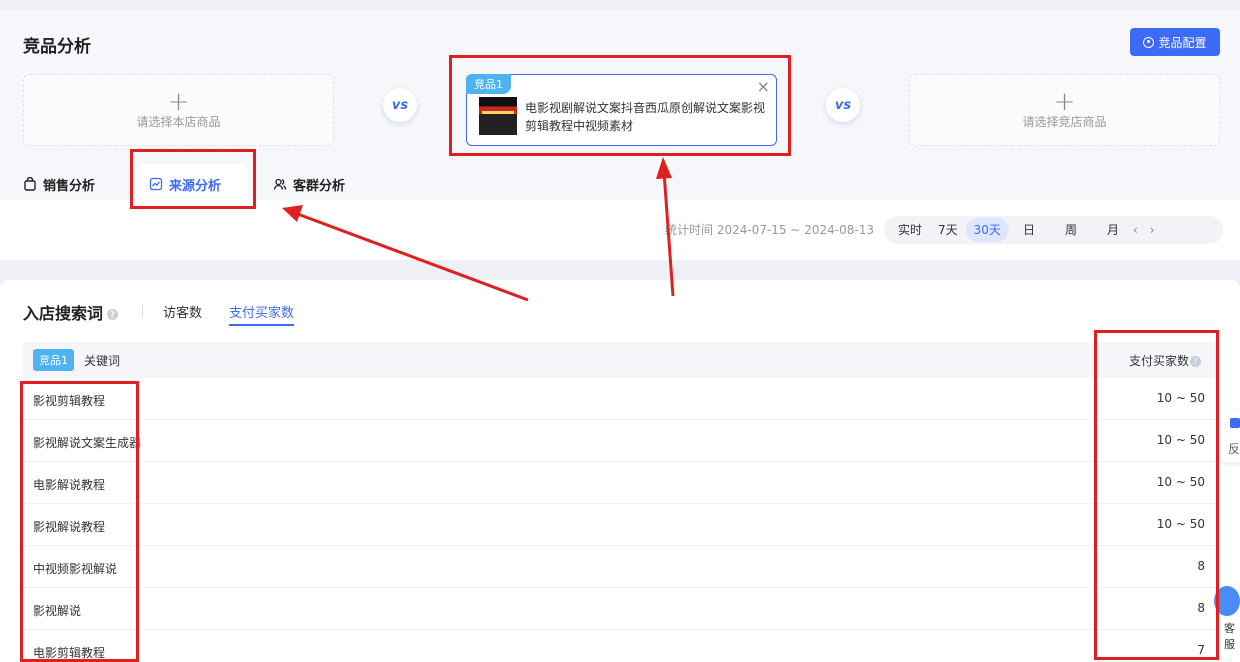 Image resolution: width=1240 pixels, height=662 pixels. Describe the element at coordinates (262, 314) in the screenshot. I see `subtab-paying-buyers: 支付买家数` at that location.